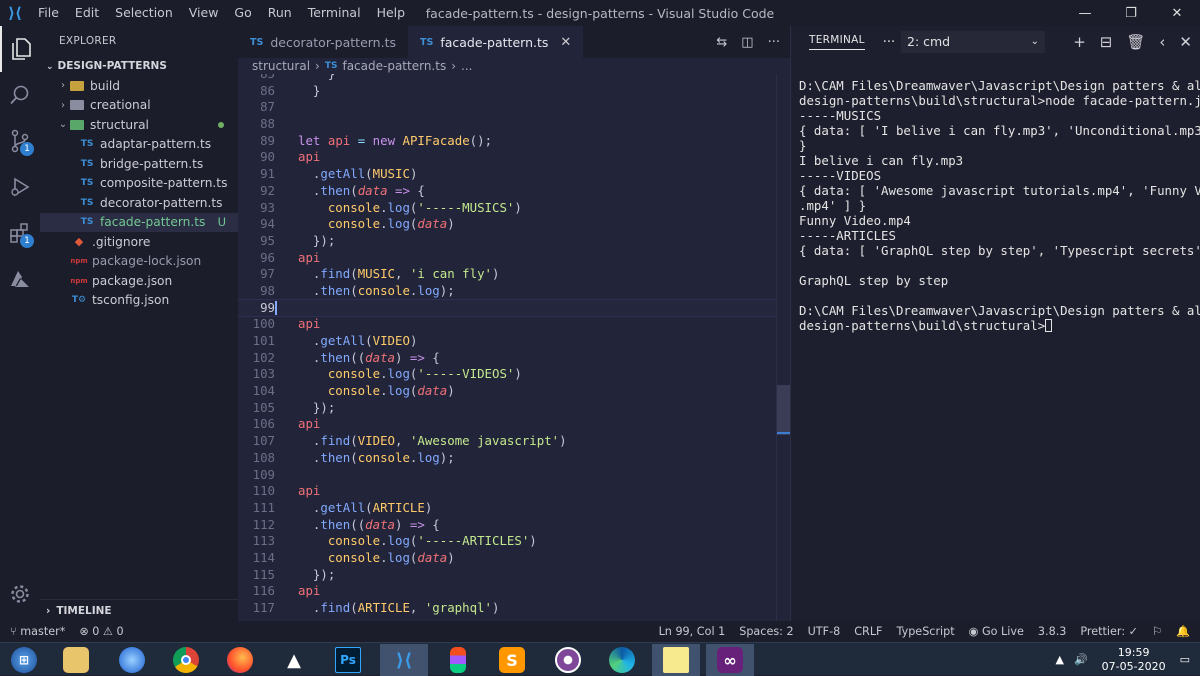  I want to click on menu-selection: Selection, so click(144, 13).